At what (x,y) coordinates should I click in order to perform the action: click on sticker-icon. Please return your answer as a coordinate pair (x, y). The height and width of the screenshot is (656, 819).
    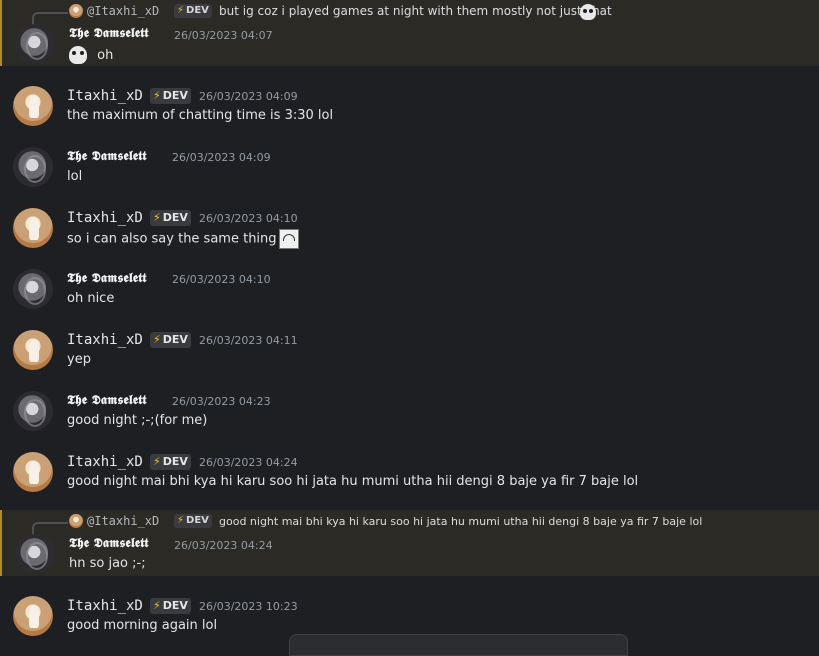
    Looking at the image, I should click on (288, 239).